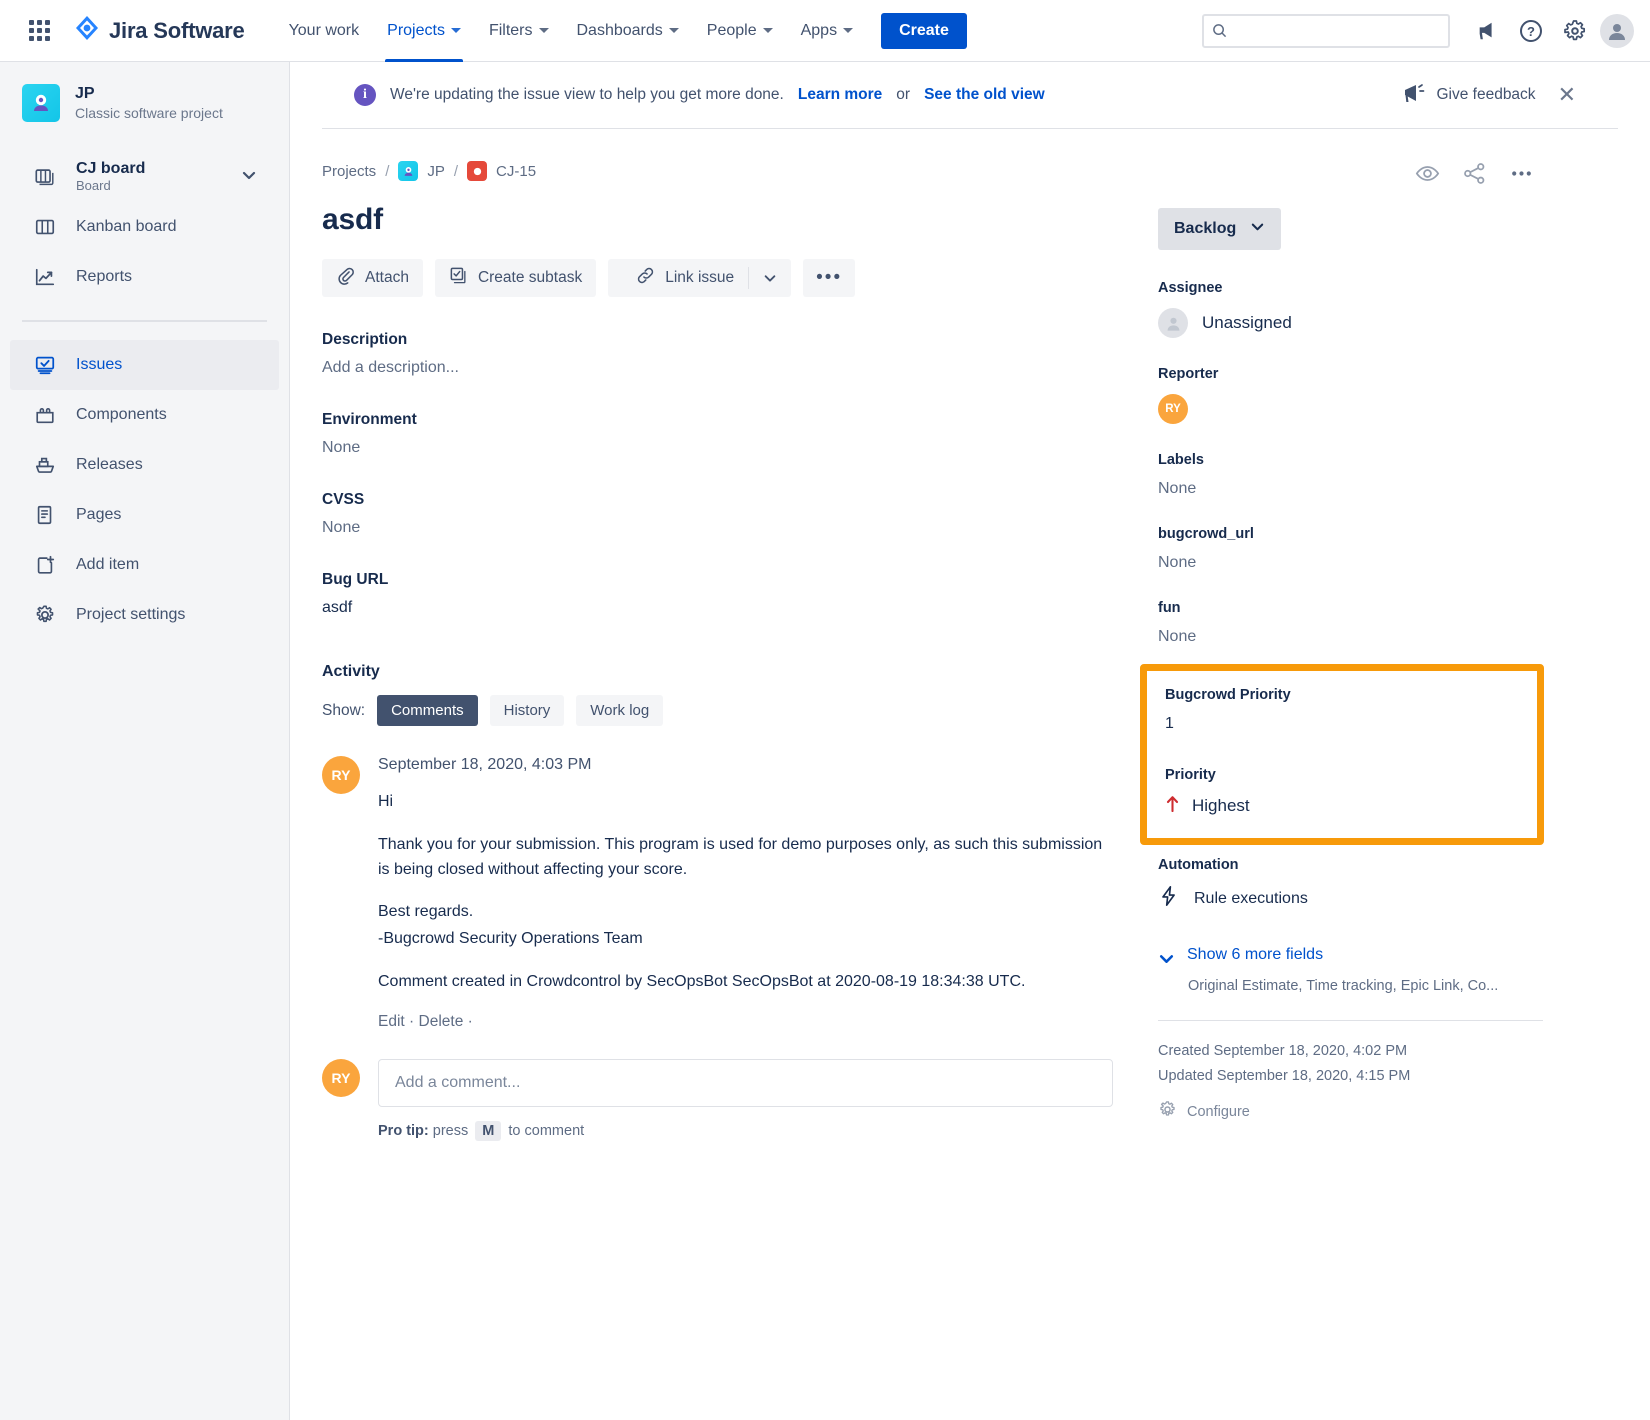 The height and width of the screenshot is (1420, 1650). What do you see at coordinates (126, 227) in the screenshot?
I see `sidebar-item-label: Kanban board` at bounding box center [126, 227].